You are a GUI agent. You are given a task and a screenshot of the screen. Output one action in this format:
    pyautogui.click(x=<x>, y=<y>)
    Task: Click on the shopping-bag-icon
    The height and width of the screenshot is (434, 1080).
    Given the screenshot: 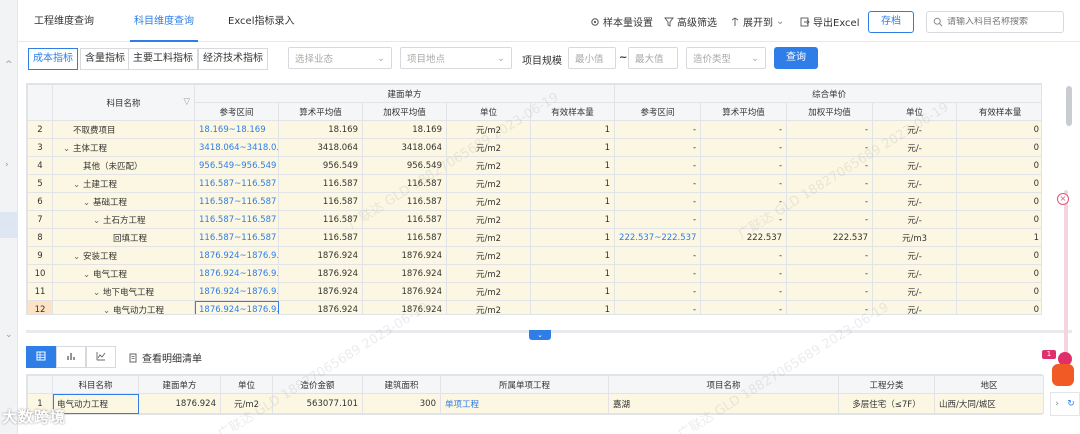 What is the action you would take?
    pyautogui.click(x=1063, y=375)
    